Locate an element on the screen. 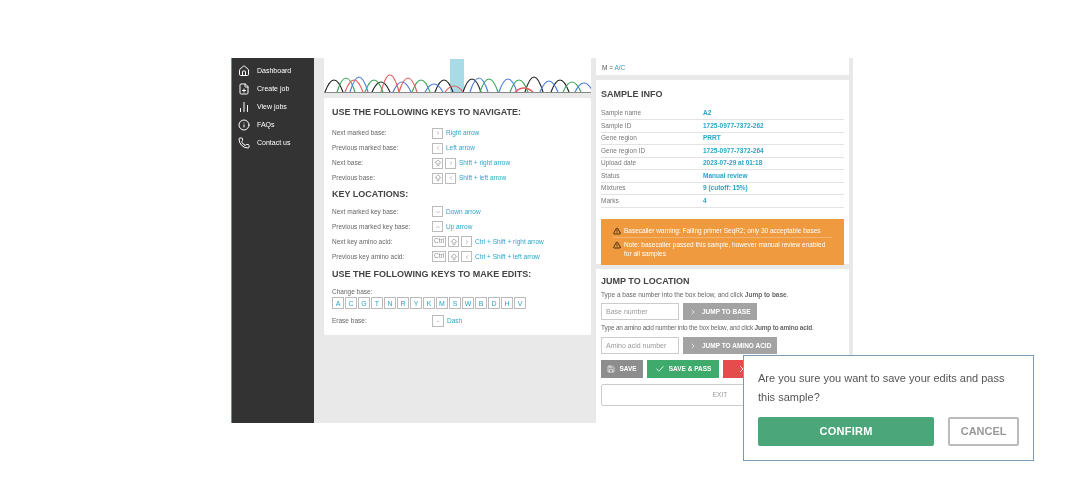 Image resolution: width=1084 pixels, height=482 pixels. section-title: USE THE FOLLOWING KEYS TO MAKE EDITS: is located at coordinates (432, 274).